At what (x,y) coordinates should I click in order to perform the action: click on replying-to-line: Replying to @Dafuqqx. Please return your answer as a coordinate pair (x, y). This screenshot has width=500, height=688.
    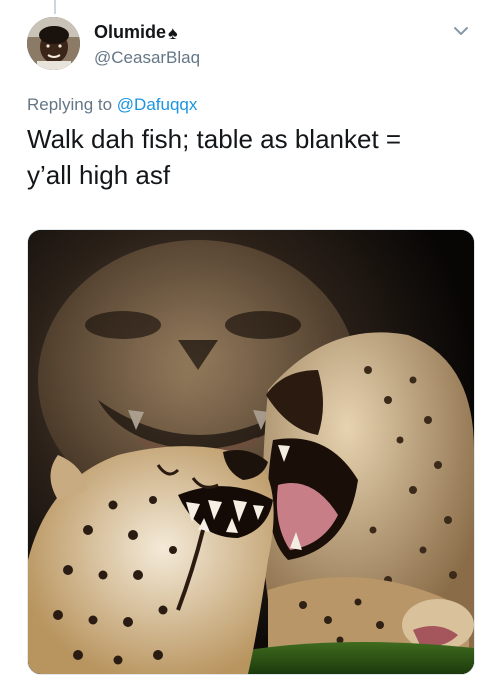
    Looking at the image, I should click on (112, 105).